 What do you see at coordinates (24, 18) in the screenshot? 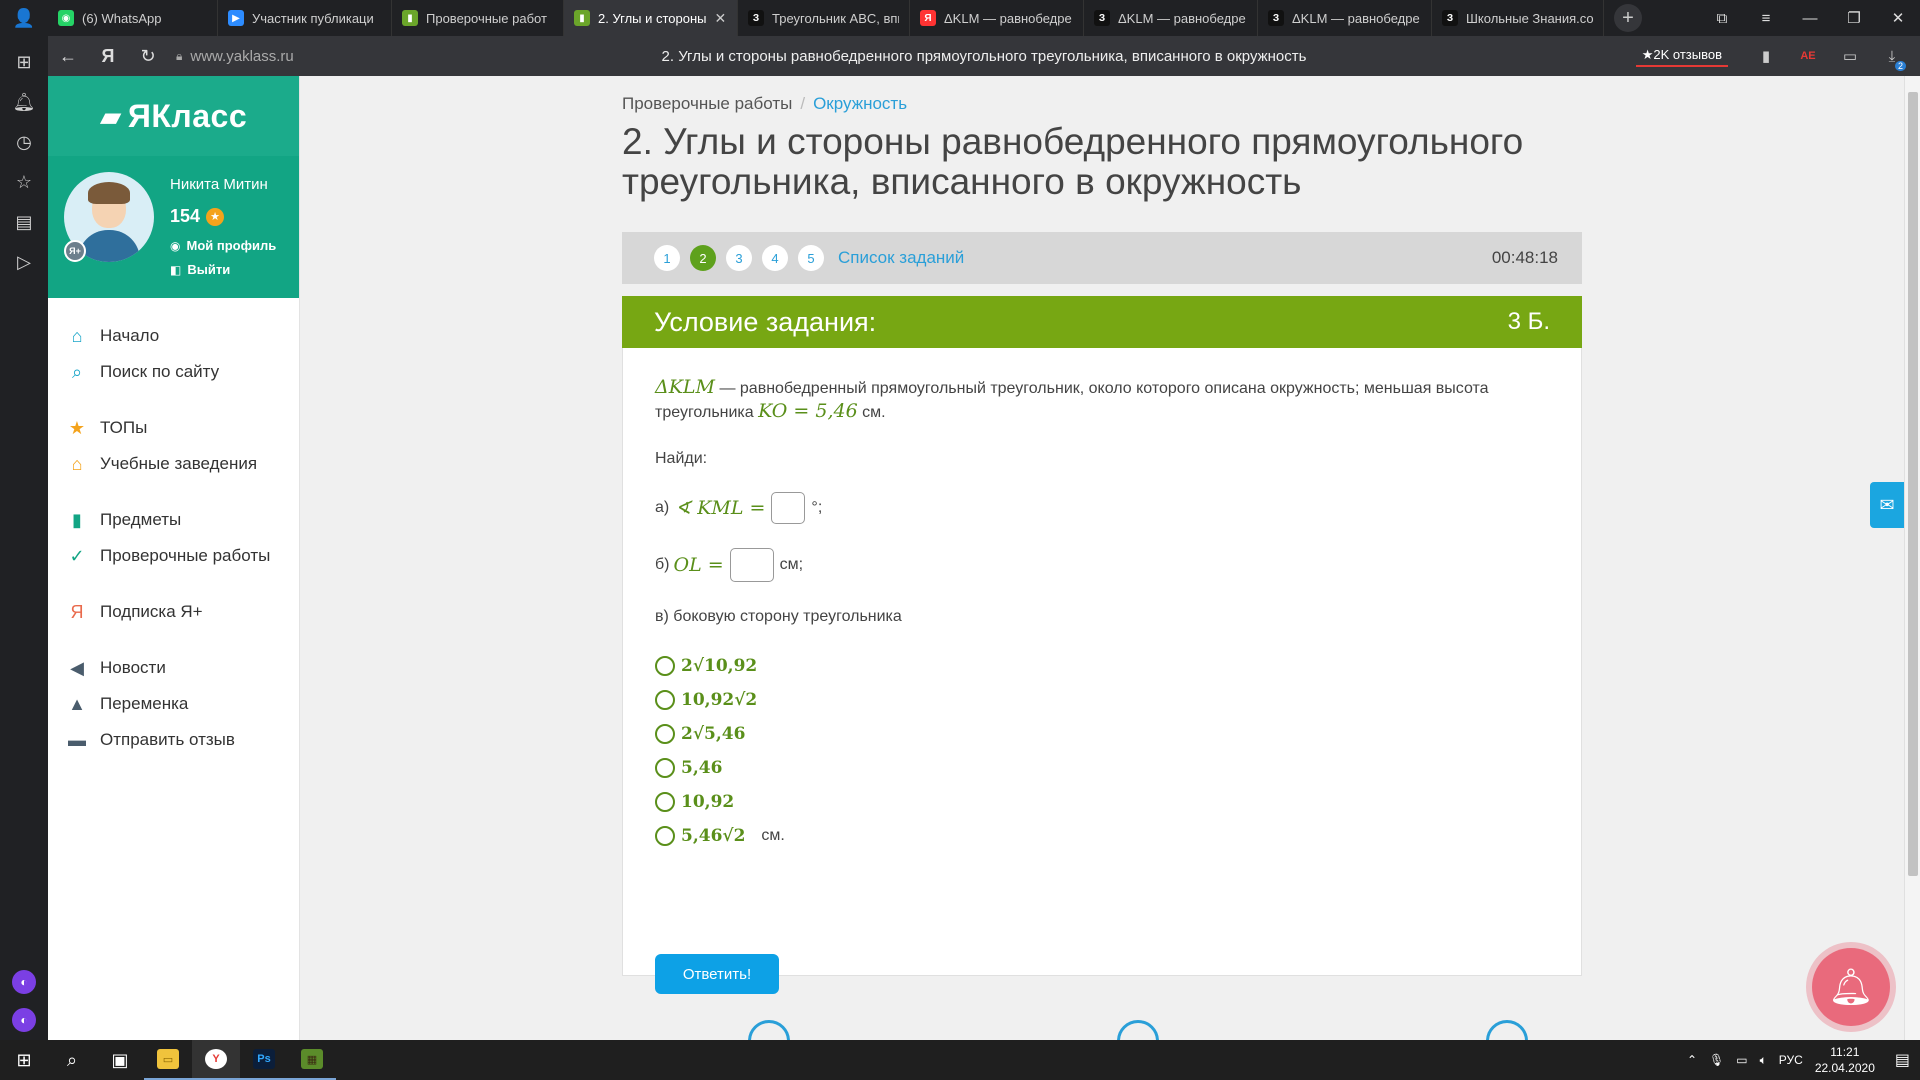
I see `profile-icon: 👤` at bounding box center [24, 18].